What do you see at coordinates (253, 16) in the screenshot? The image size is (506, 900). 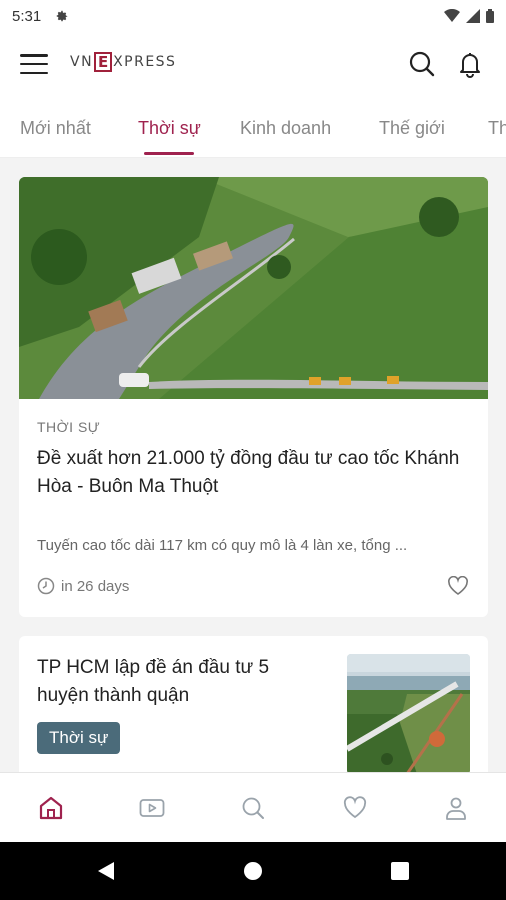 I see `status-bar: 5:31` at bounding box center [253, 16].